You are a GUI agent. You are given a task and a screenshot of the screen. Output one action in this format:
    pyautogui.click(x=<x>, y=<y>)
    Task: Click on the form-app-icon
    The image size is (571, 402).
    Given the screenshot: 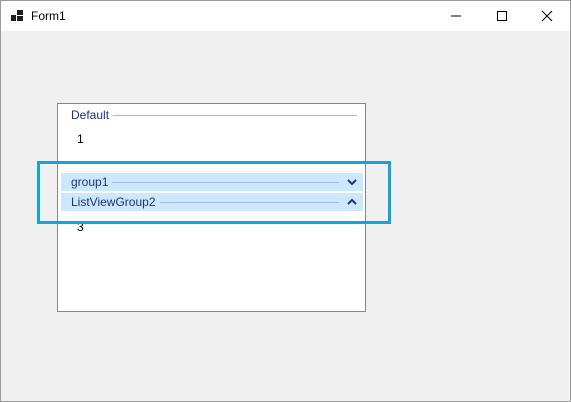 What is the action you would take?
    pyautogui.click(x=17, y=16)
    